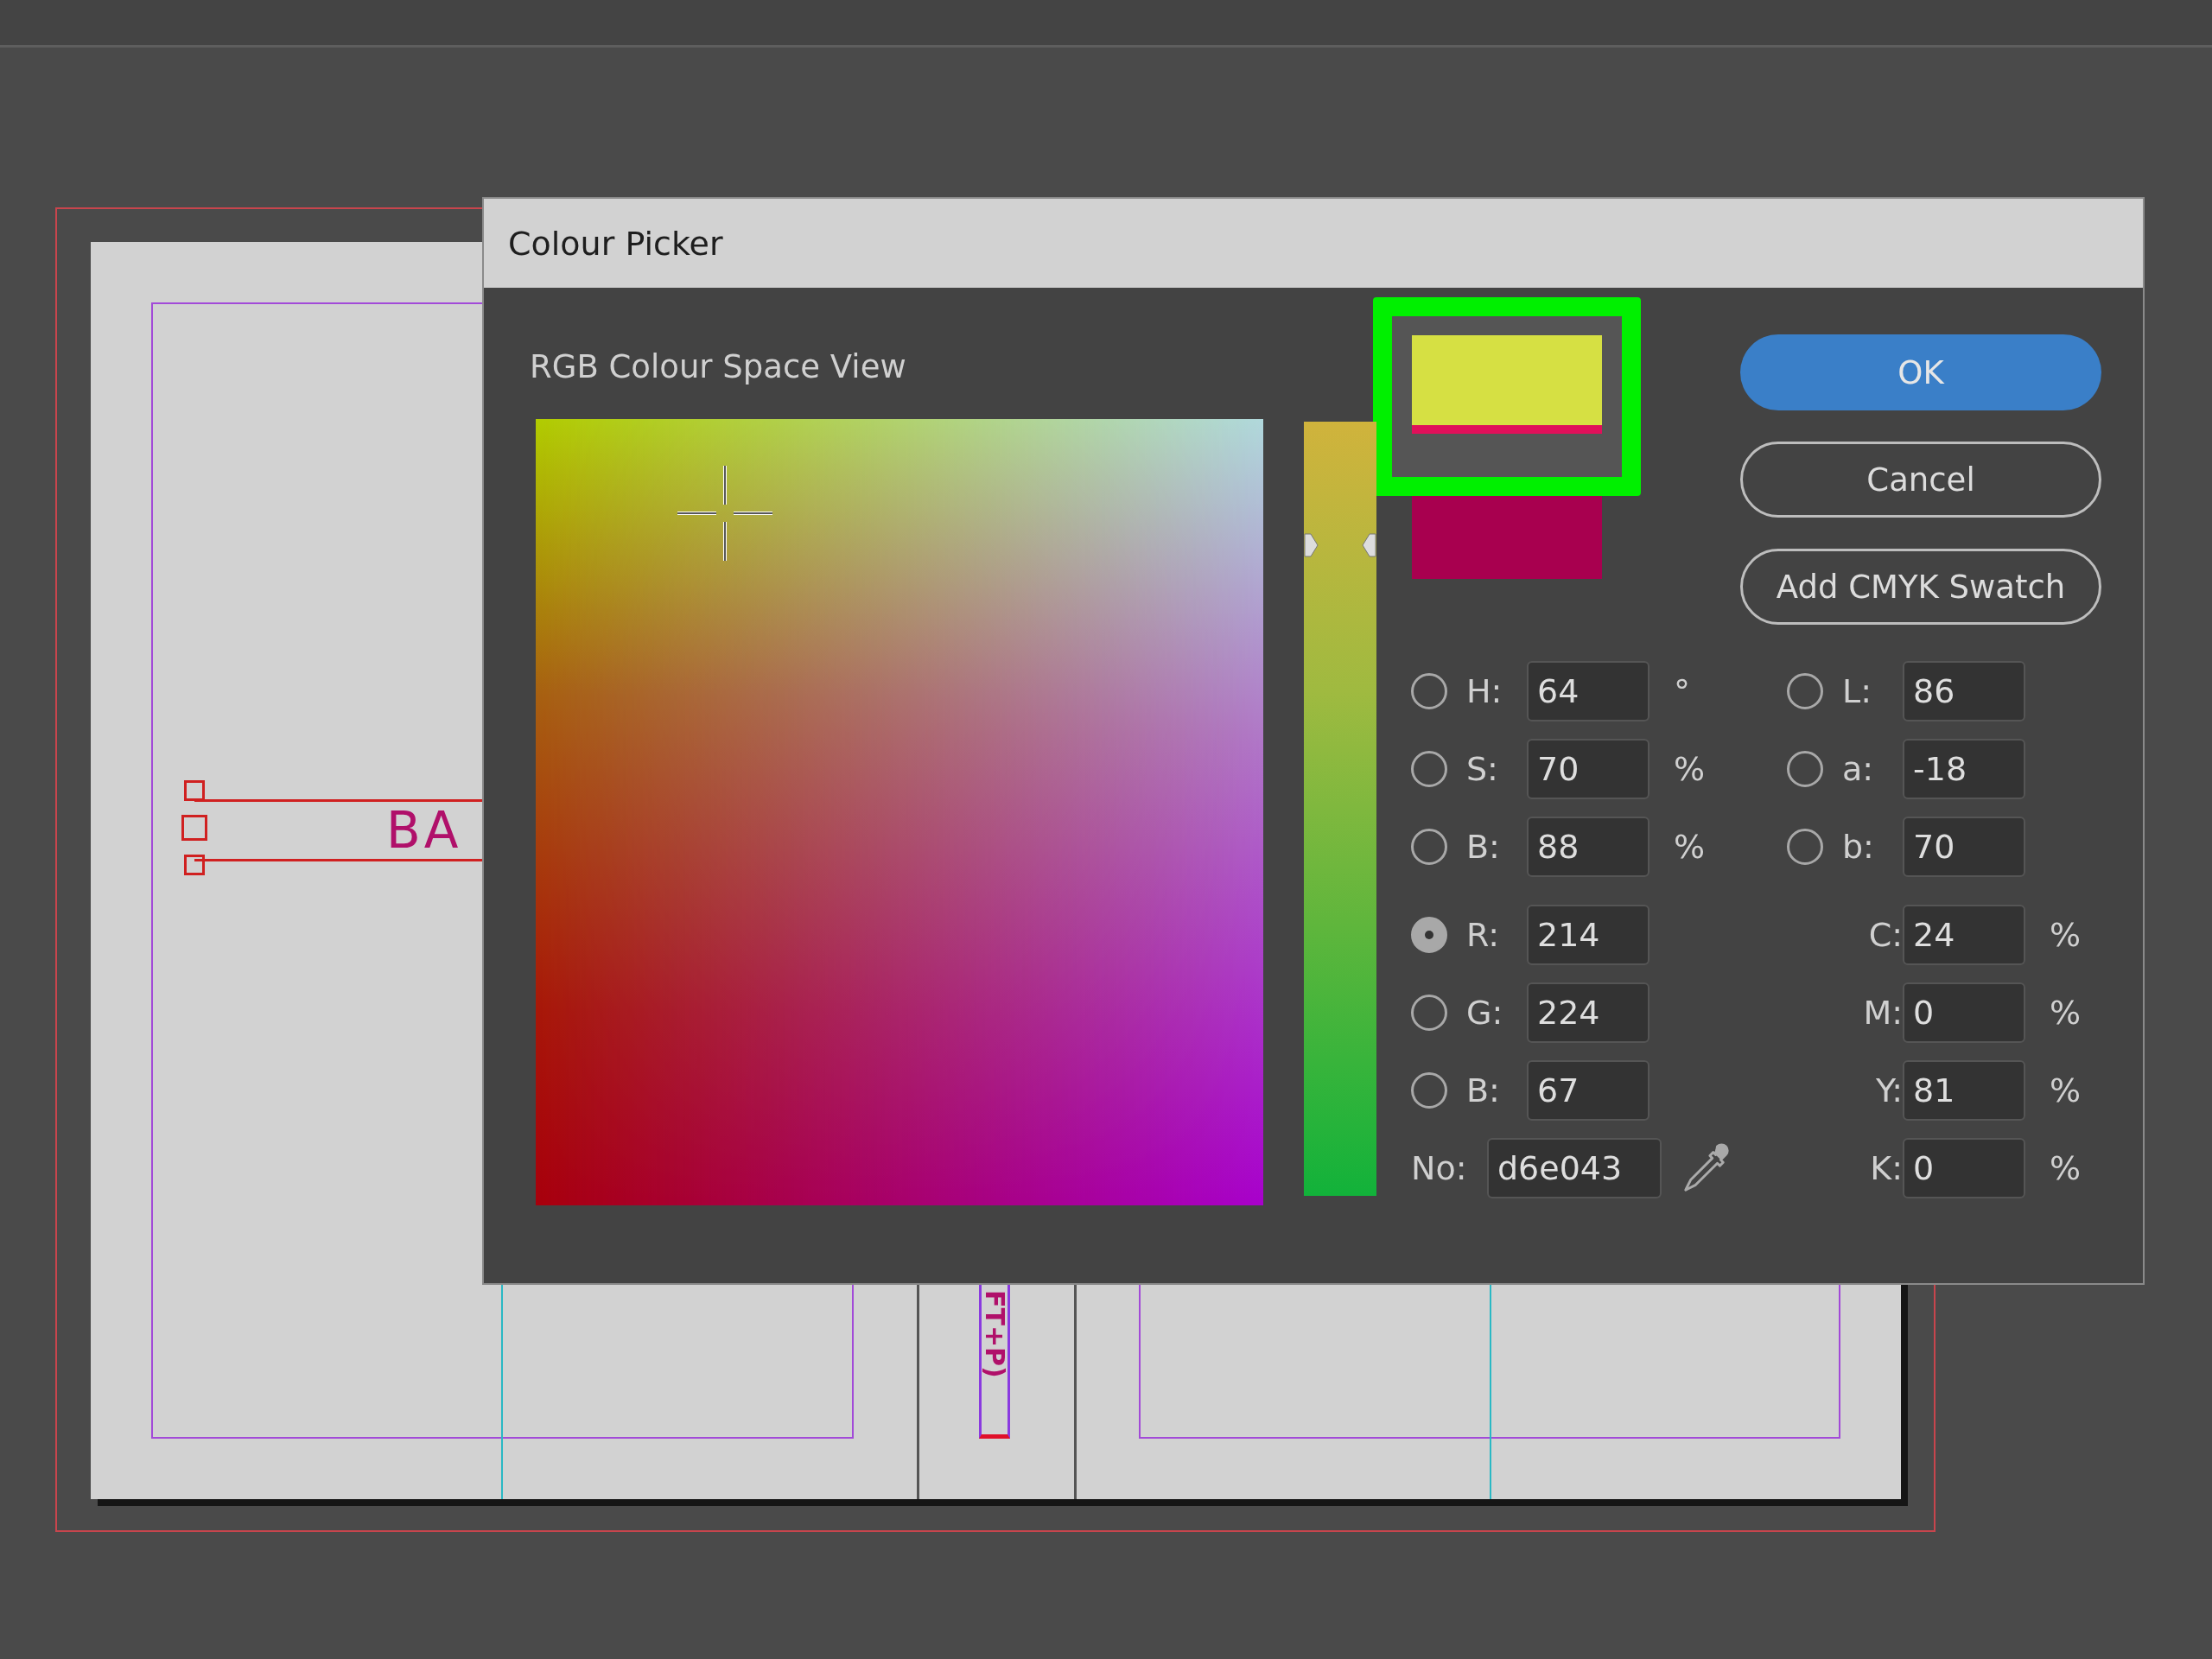 The height and width of the screenshot is (1659, 2212). What do you see at coordinates (1920, 587) in the screenshot?
I see `dialog-button: Add CMYK Swatch` at bounding box center [1920, 587].